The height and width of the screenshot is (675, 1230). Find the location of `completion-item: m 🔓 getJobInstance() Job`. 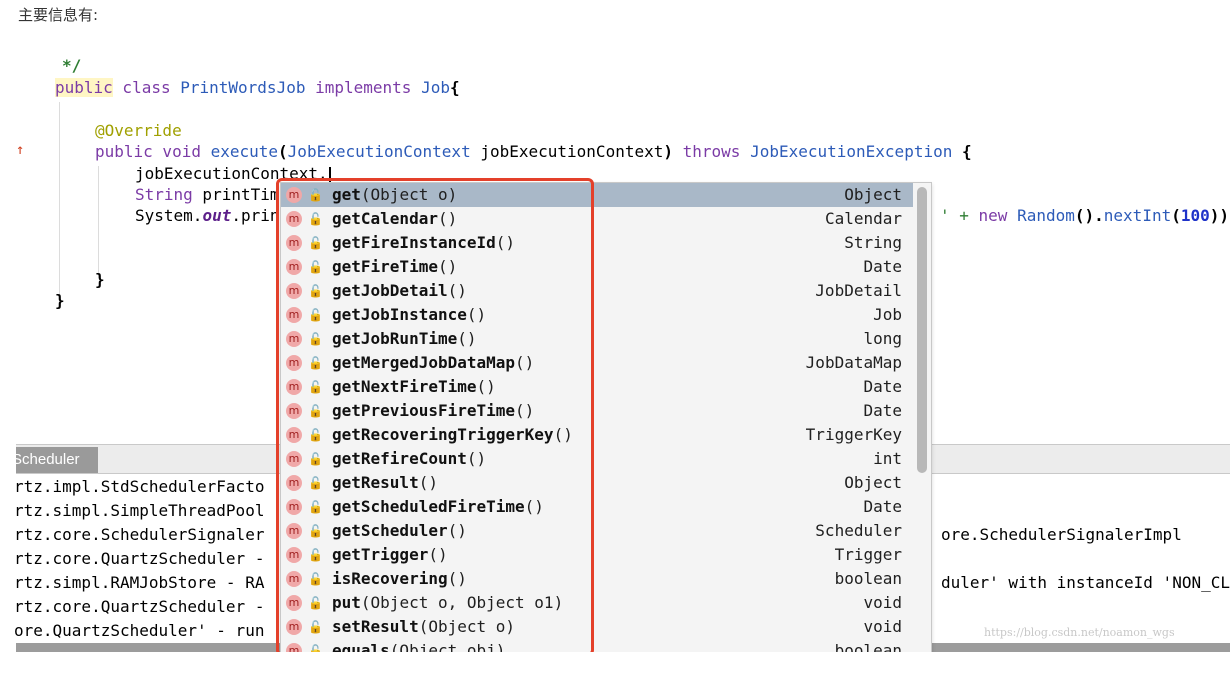

completion-item: m 🔓 getJobInstance() Job is located at coordinates (597, 315).